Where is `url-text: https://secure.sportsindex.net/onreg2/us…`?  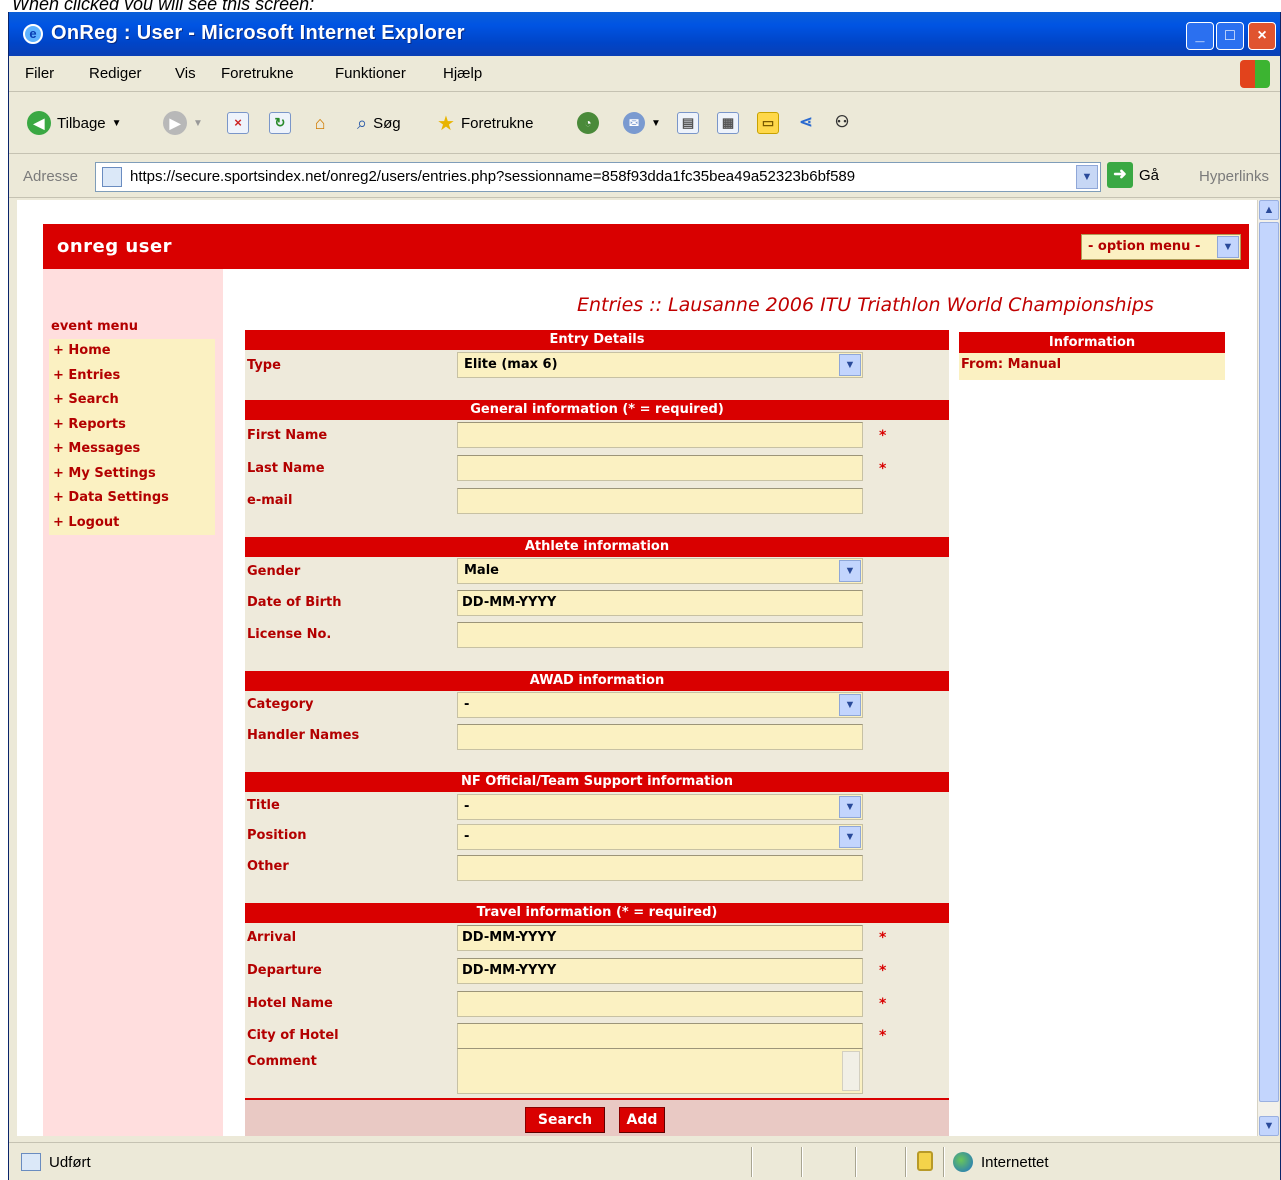 url-text: https://secure.sportsindex.net/onreg2/us… is located at coordinates (492, 176).